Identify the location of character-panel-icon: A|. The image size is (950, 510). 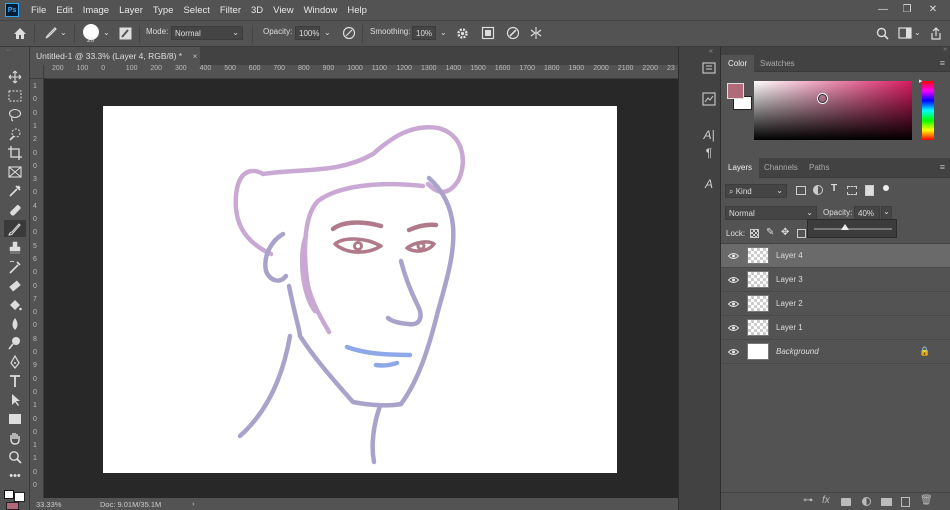
(709, 135).